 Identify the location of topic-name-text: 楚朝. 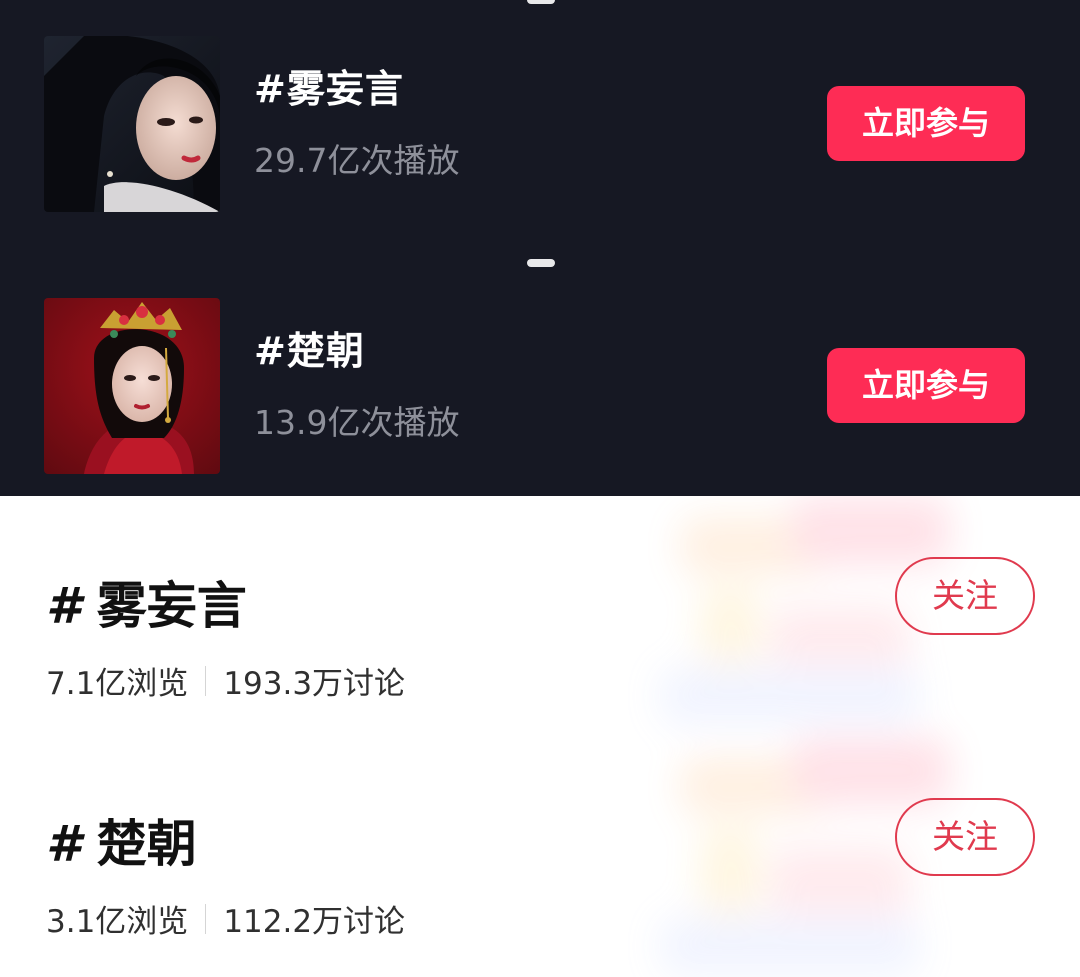
(146, 844).